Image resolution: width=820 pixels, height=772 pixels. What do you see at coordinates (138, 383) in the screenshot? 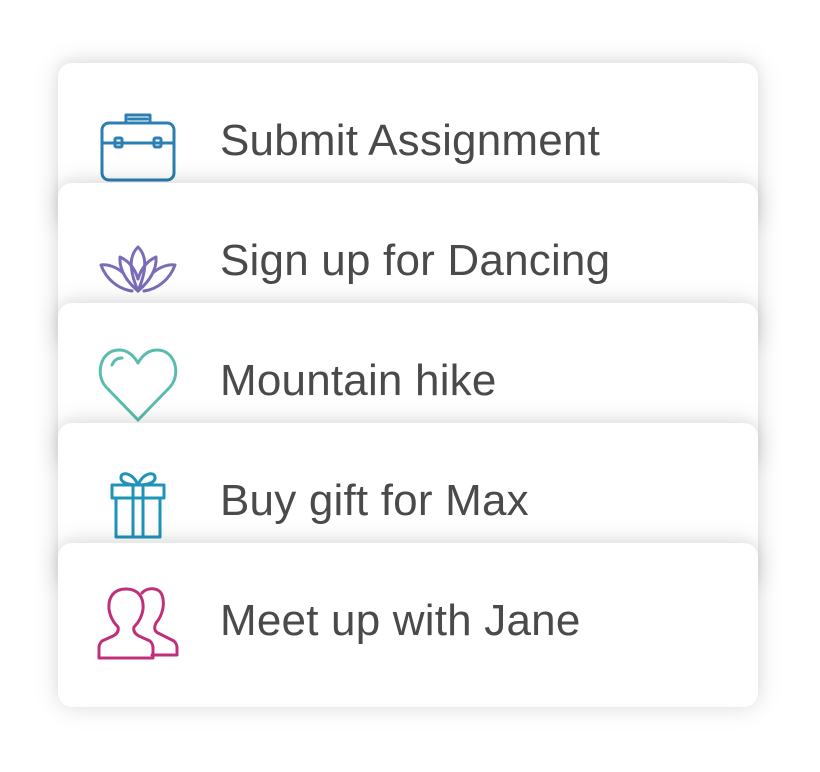
I see `heart-icon` at bounding box center [138, 383].